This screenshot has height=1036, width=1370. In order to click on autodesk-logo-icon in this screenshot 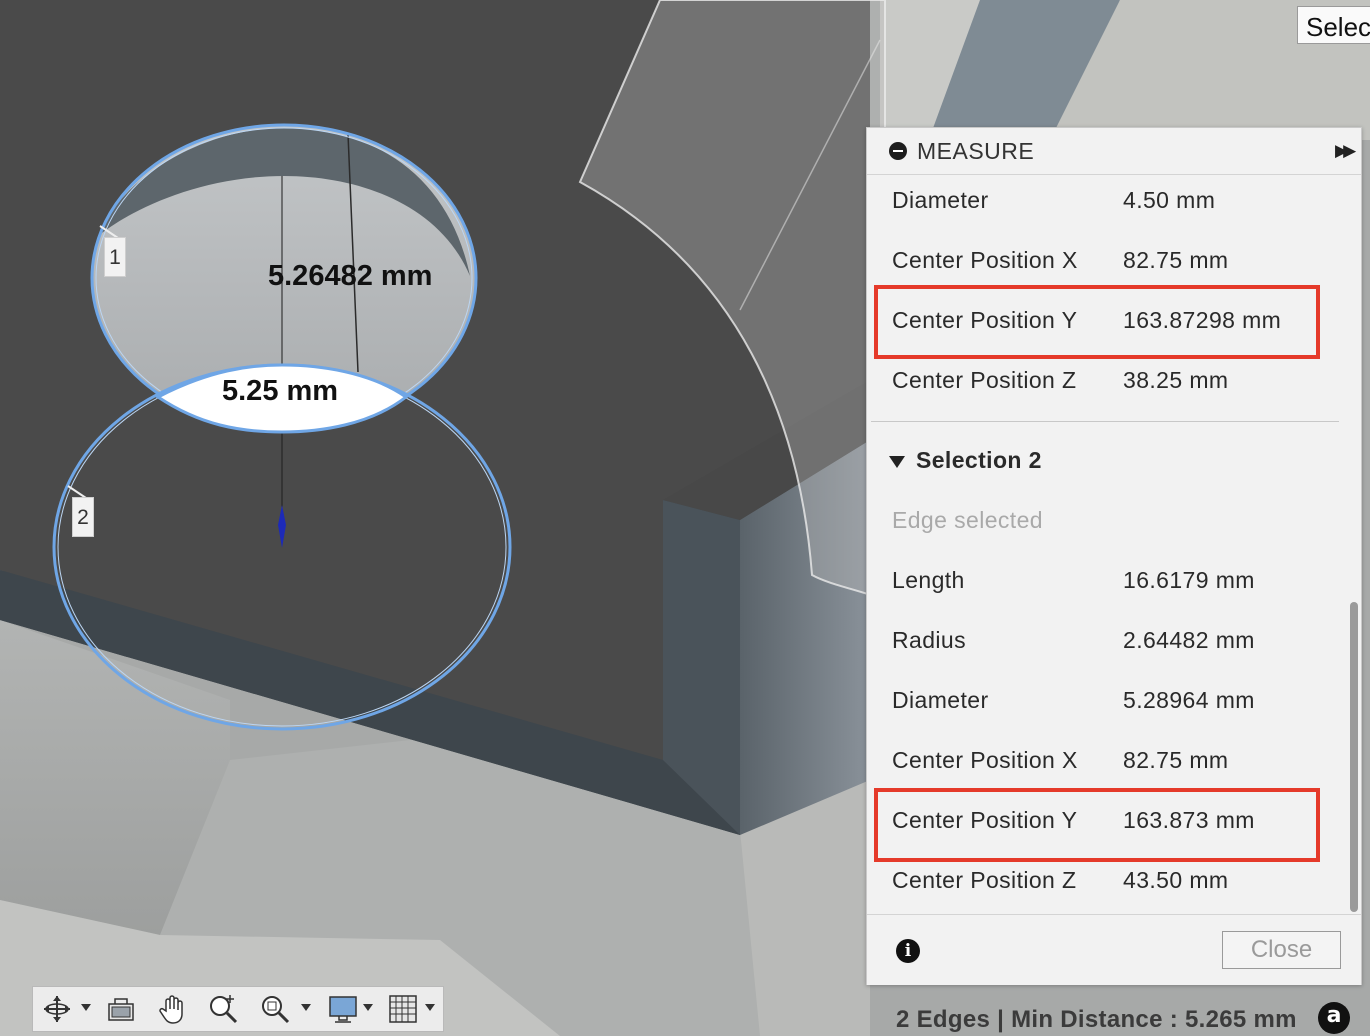, I will do `click(1334, 1018)`.